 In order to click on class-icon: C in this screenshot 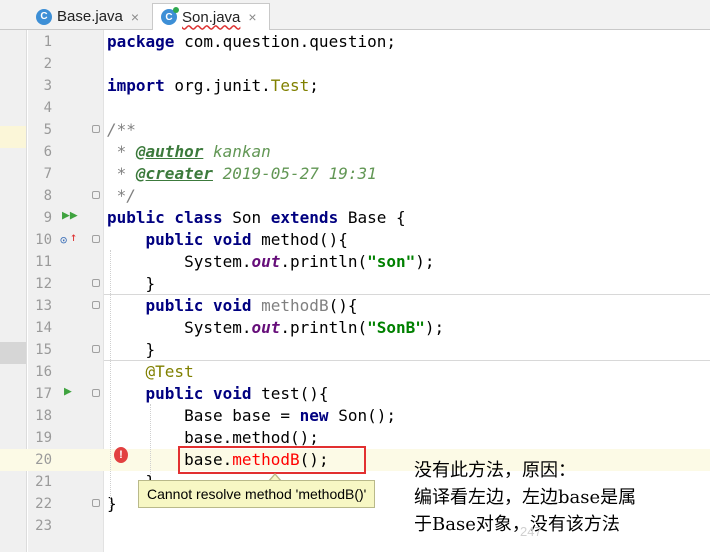, I will do `click(44, 16)`.